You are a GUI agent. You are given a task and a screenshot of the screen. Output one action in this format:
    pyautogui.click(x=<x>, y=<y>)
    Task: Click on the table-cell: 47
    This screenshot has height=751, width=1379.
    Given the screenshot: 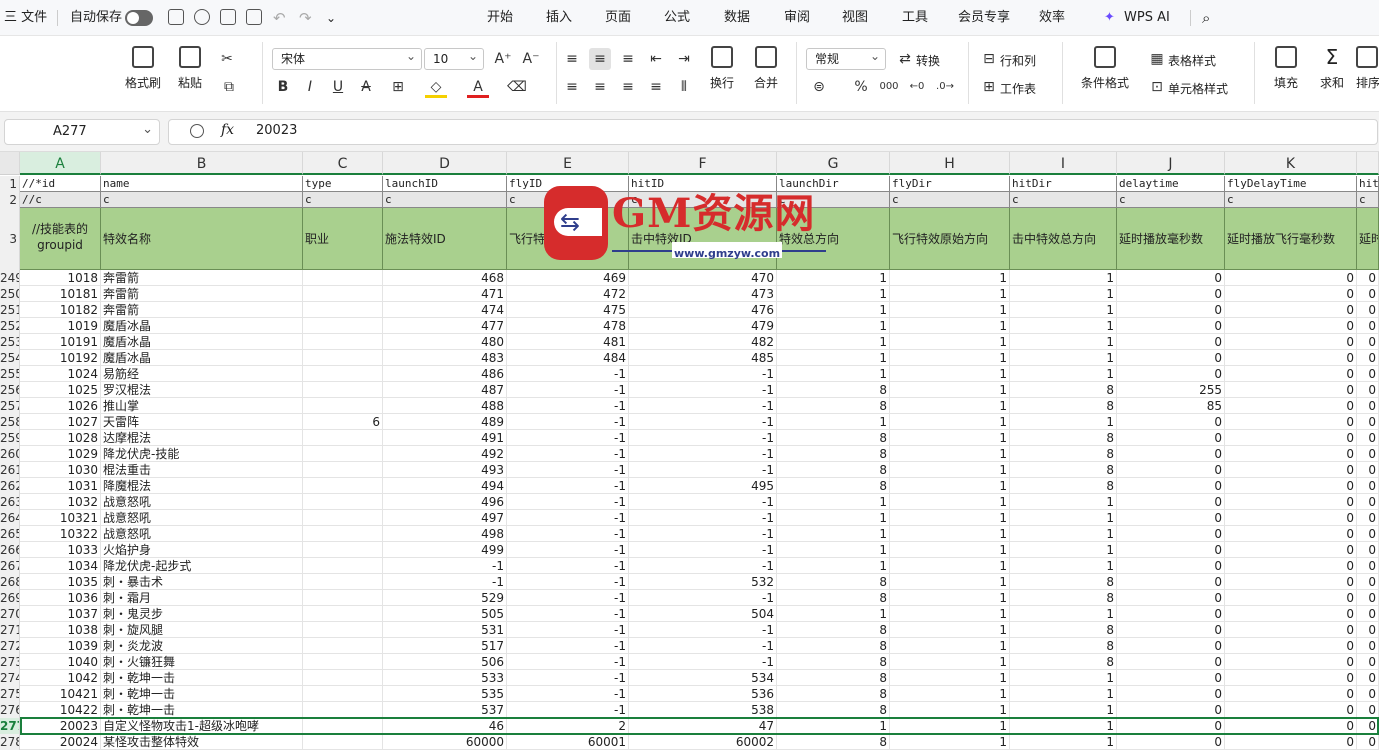 What is the action you would take?
    pyautogui.click(x=703, y=726)
    